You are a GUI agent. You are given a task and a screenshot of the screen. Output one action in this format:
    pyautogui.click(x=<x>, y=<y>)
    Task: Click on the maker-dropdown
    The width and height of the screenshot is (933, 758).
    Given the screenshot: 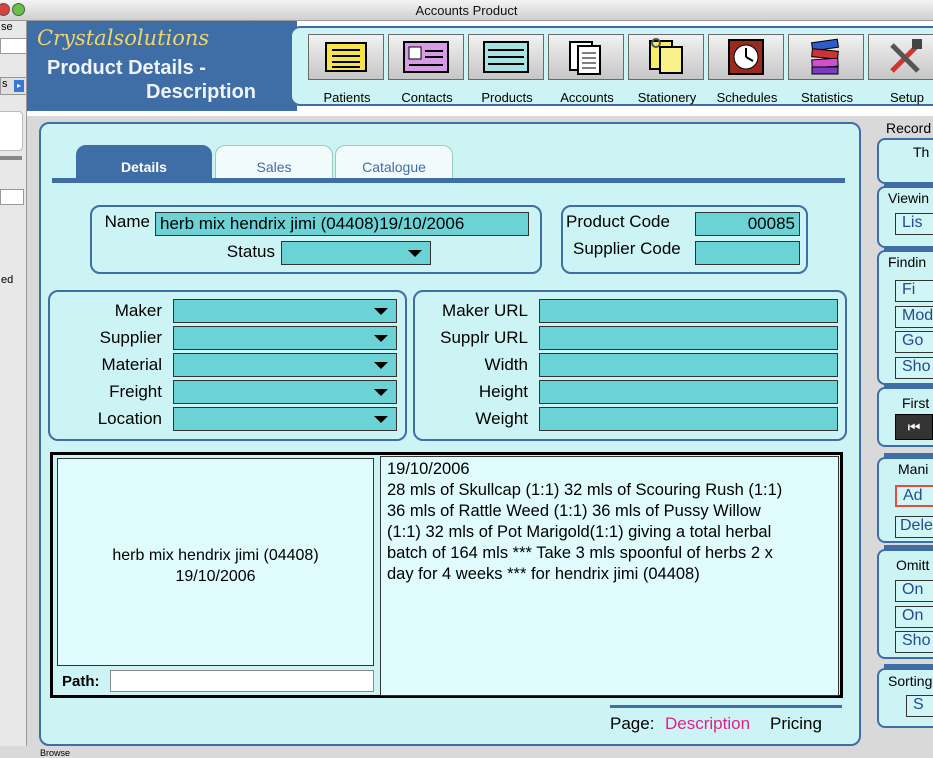 What is the action you would take?
    pyautogui.click(x=285, y=311)
    